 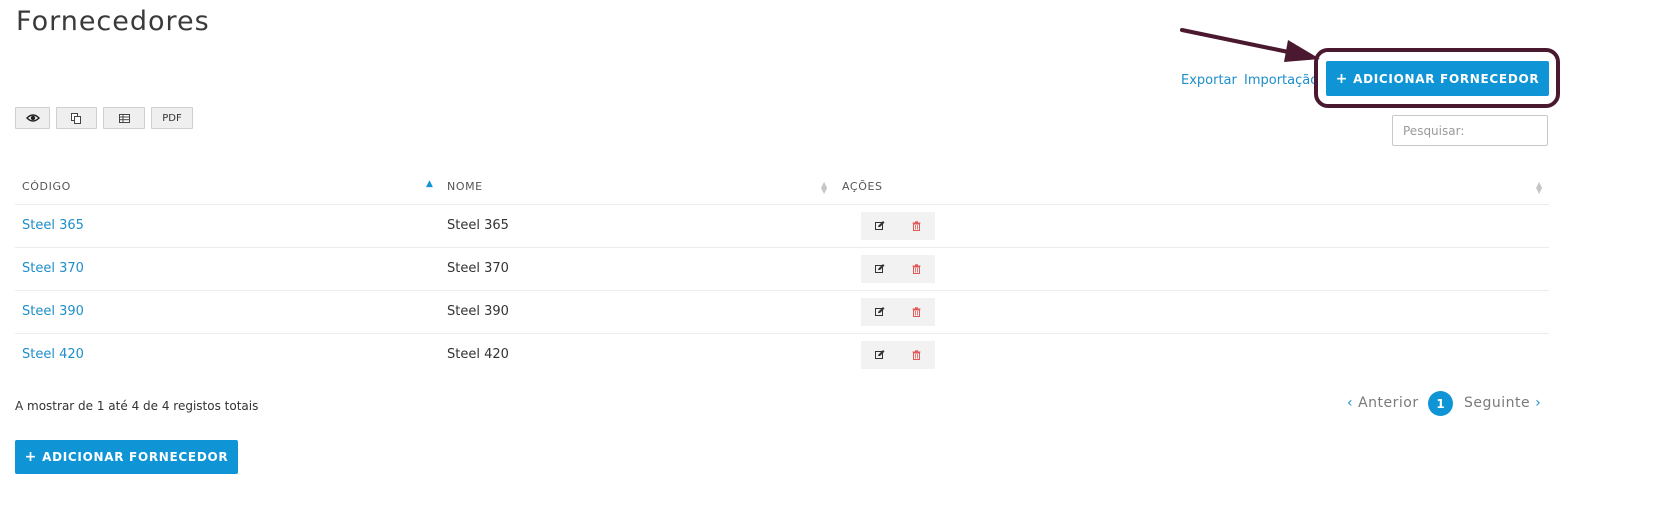 I want to click on copy-icon, so click(x=76, y=118).